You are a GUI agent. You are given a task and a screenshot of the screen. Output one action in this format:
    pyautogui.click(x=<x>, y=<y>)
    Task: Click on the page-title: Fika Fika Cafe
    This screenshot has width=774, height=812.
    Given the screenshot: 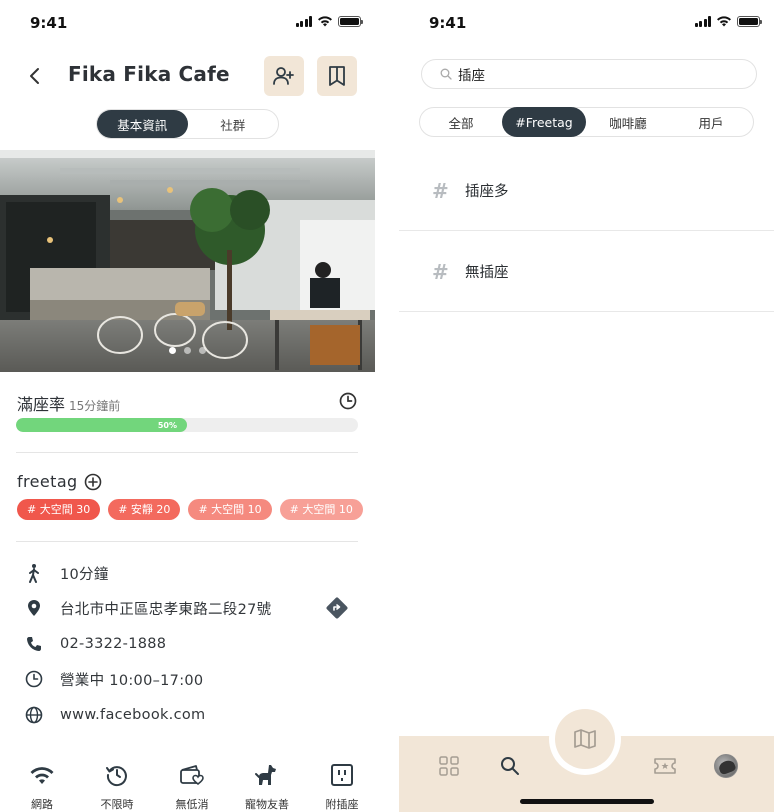 What is the action you would take?
    pyautogui.click(x=149, y=74)
    